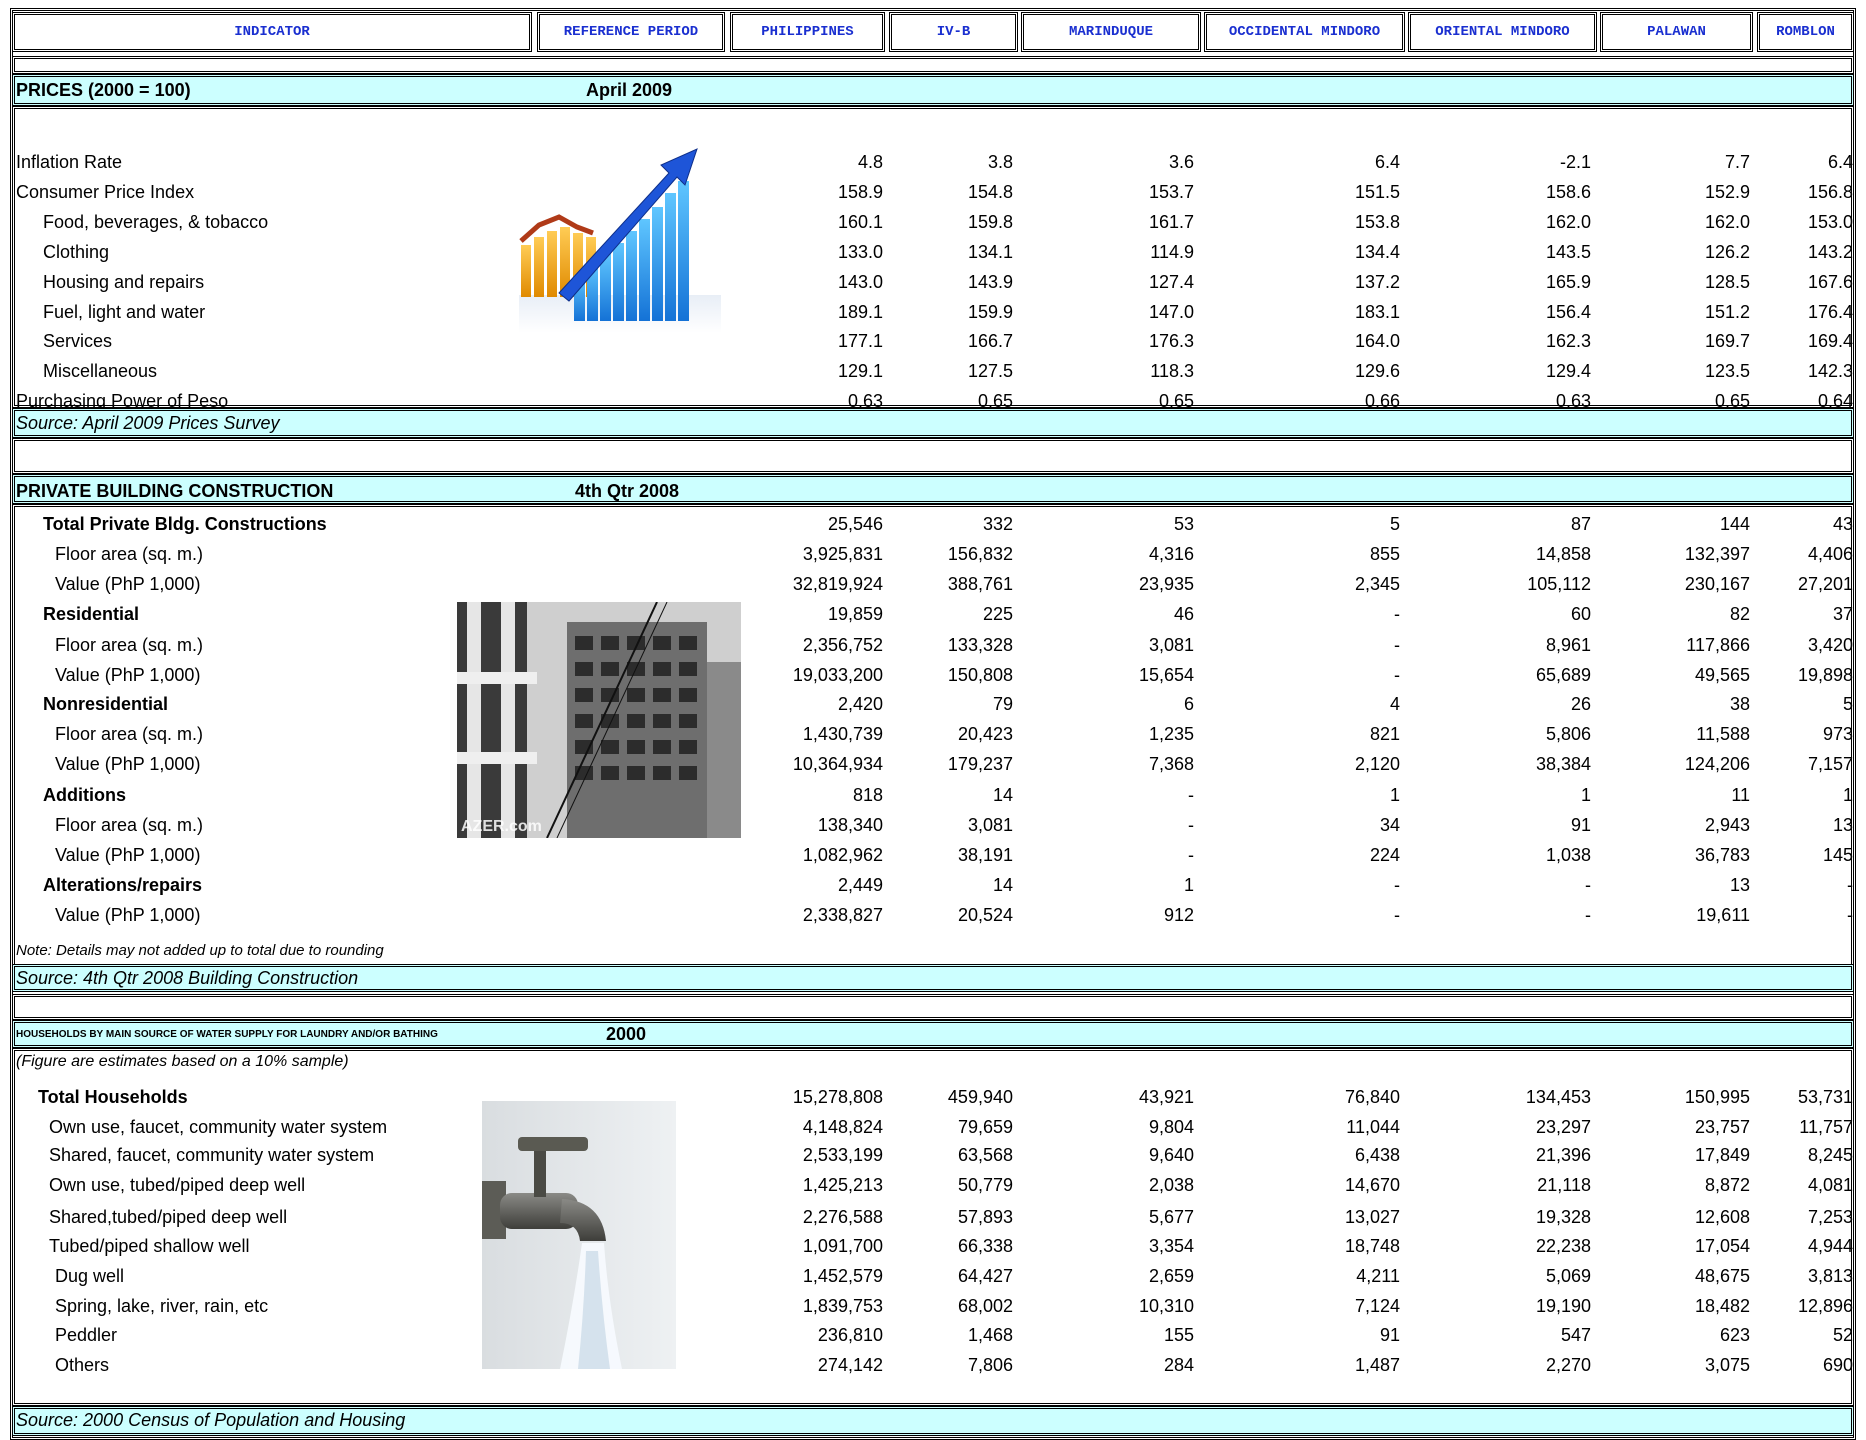 This screenshot has height=1440, width=1866. What do you see at coordinates (1563, 1155) in the screenshot?
I see `cell-oriental-mindoro: 21,396` at bounding box center [1563, 1155].